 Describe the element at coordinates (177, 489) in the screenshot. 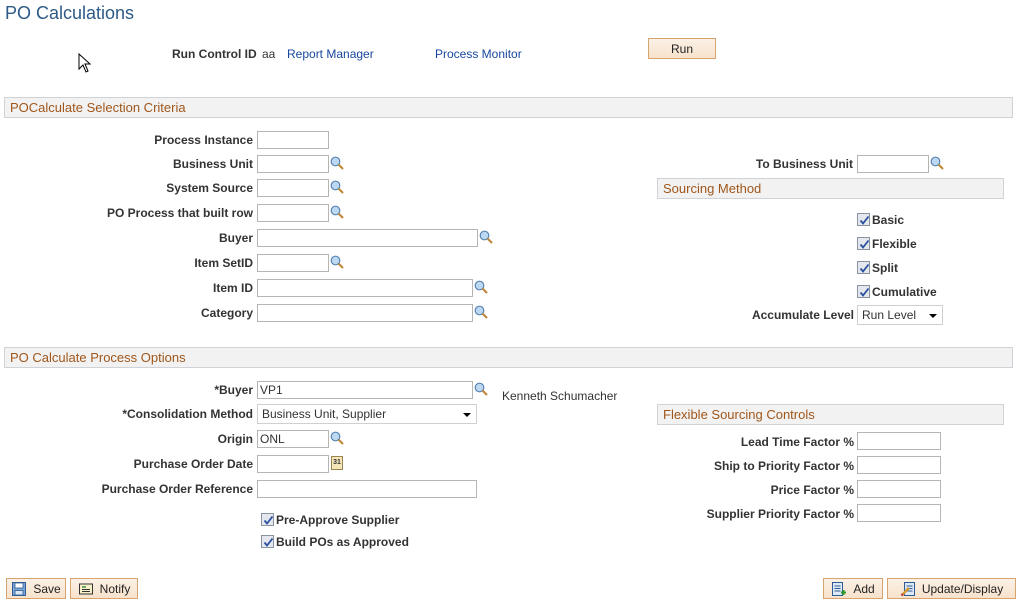

I see `po-reference-label: Purchase Order Reference` at that location.